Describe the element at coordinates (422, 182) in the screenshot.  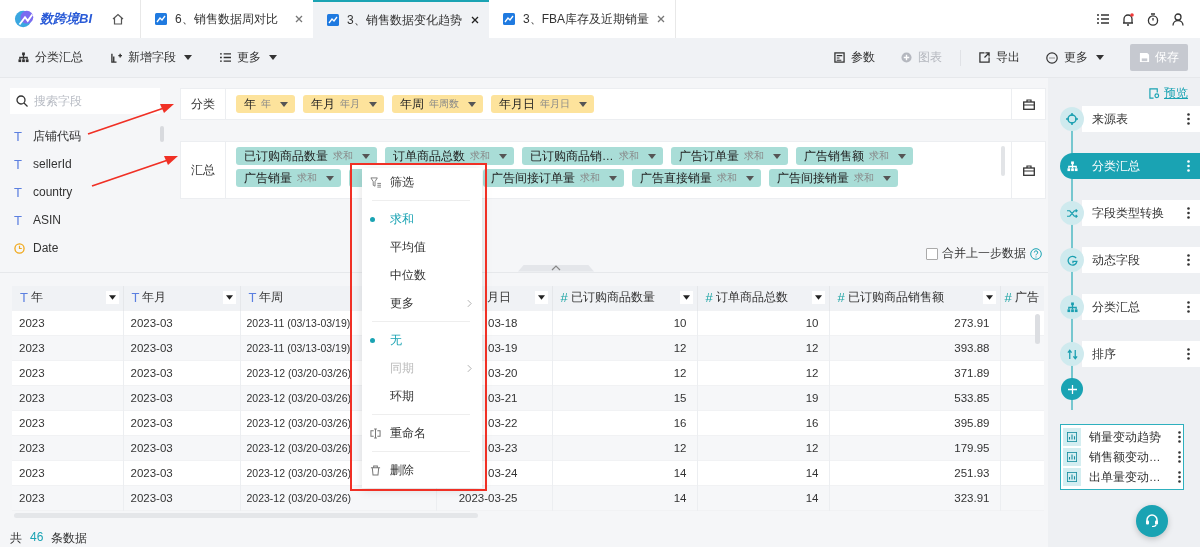
I see `menu-item: 筛选` at that location.